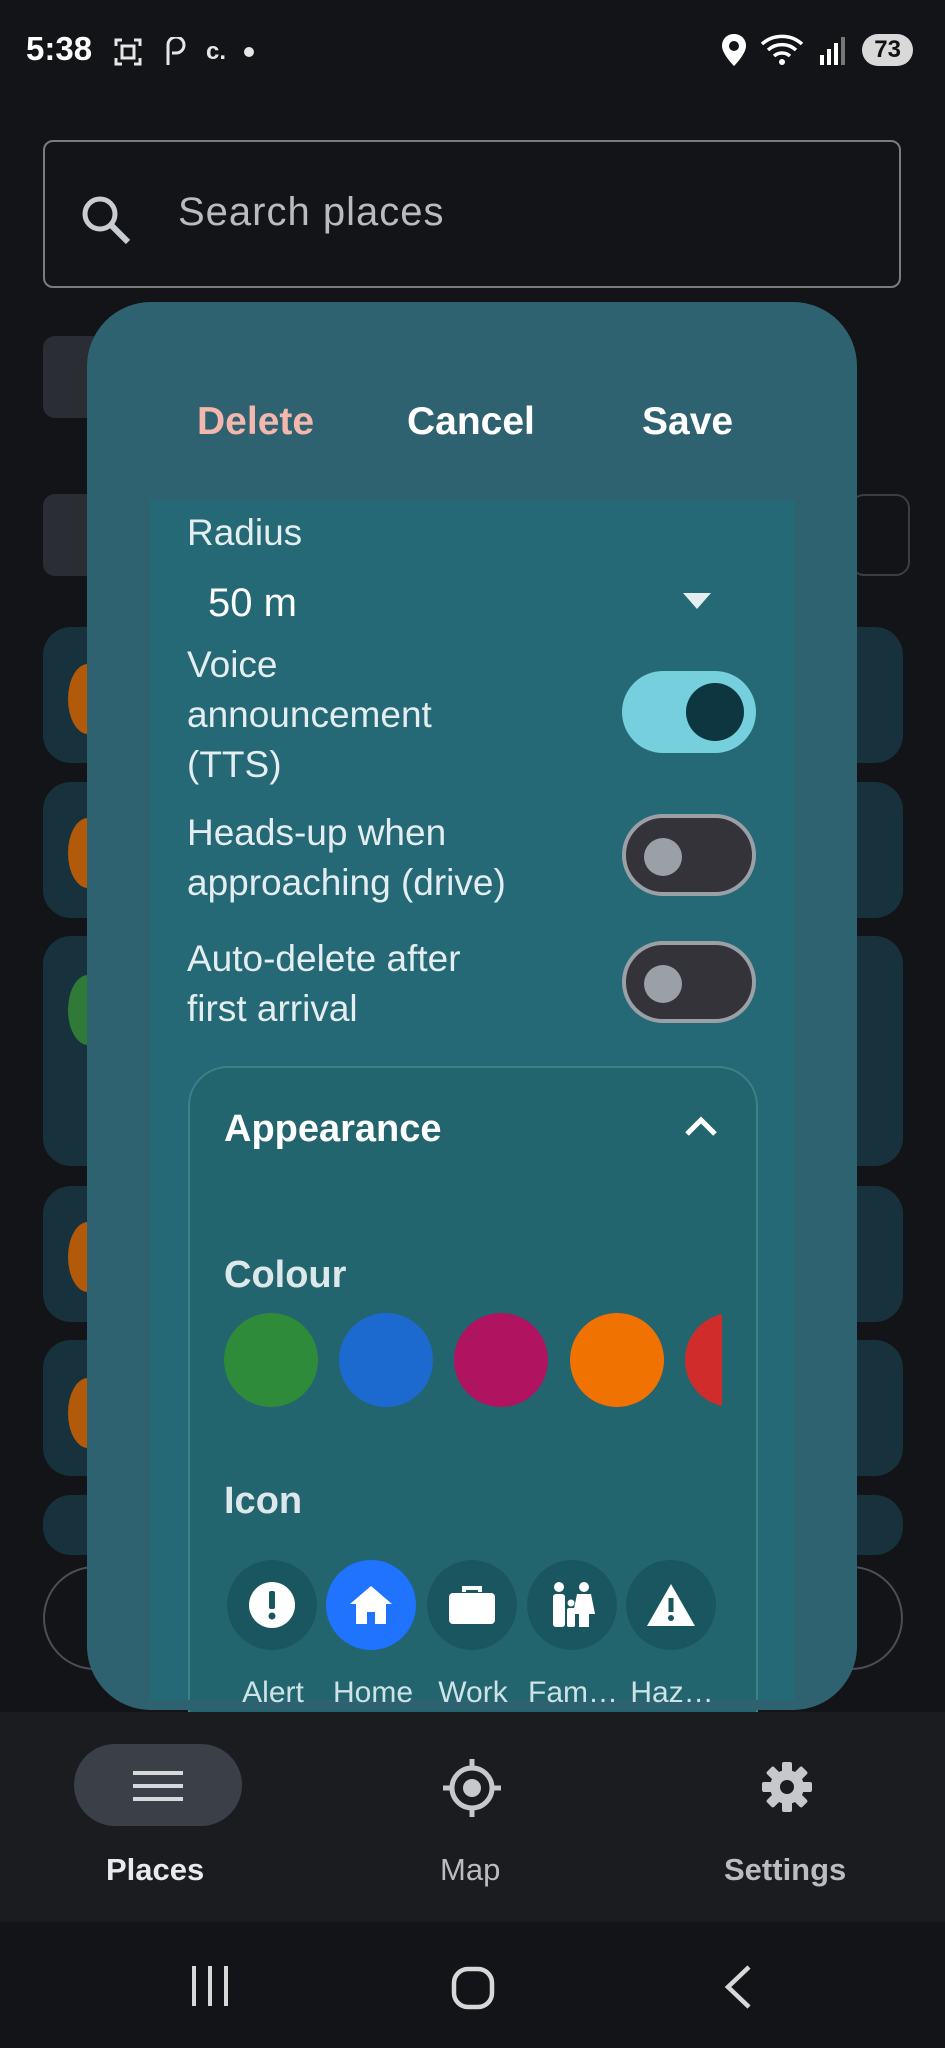  I want to click on colour-label: Colour, so click(285, 1275).